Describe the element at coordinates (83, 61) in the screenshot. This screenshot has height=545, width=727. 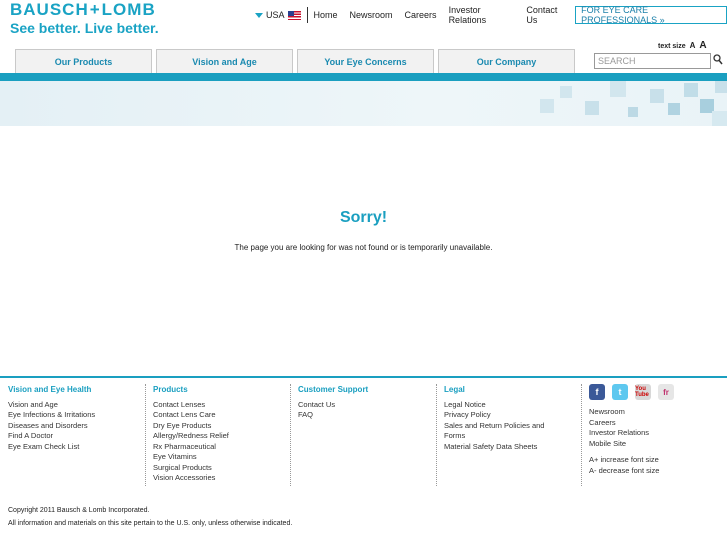
I see `tab-our-products: Our Products` at that location.